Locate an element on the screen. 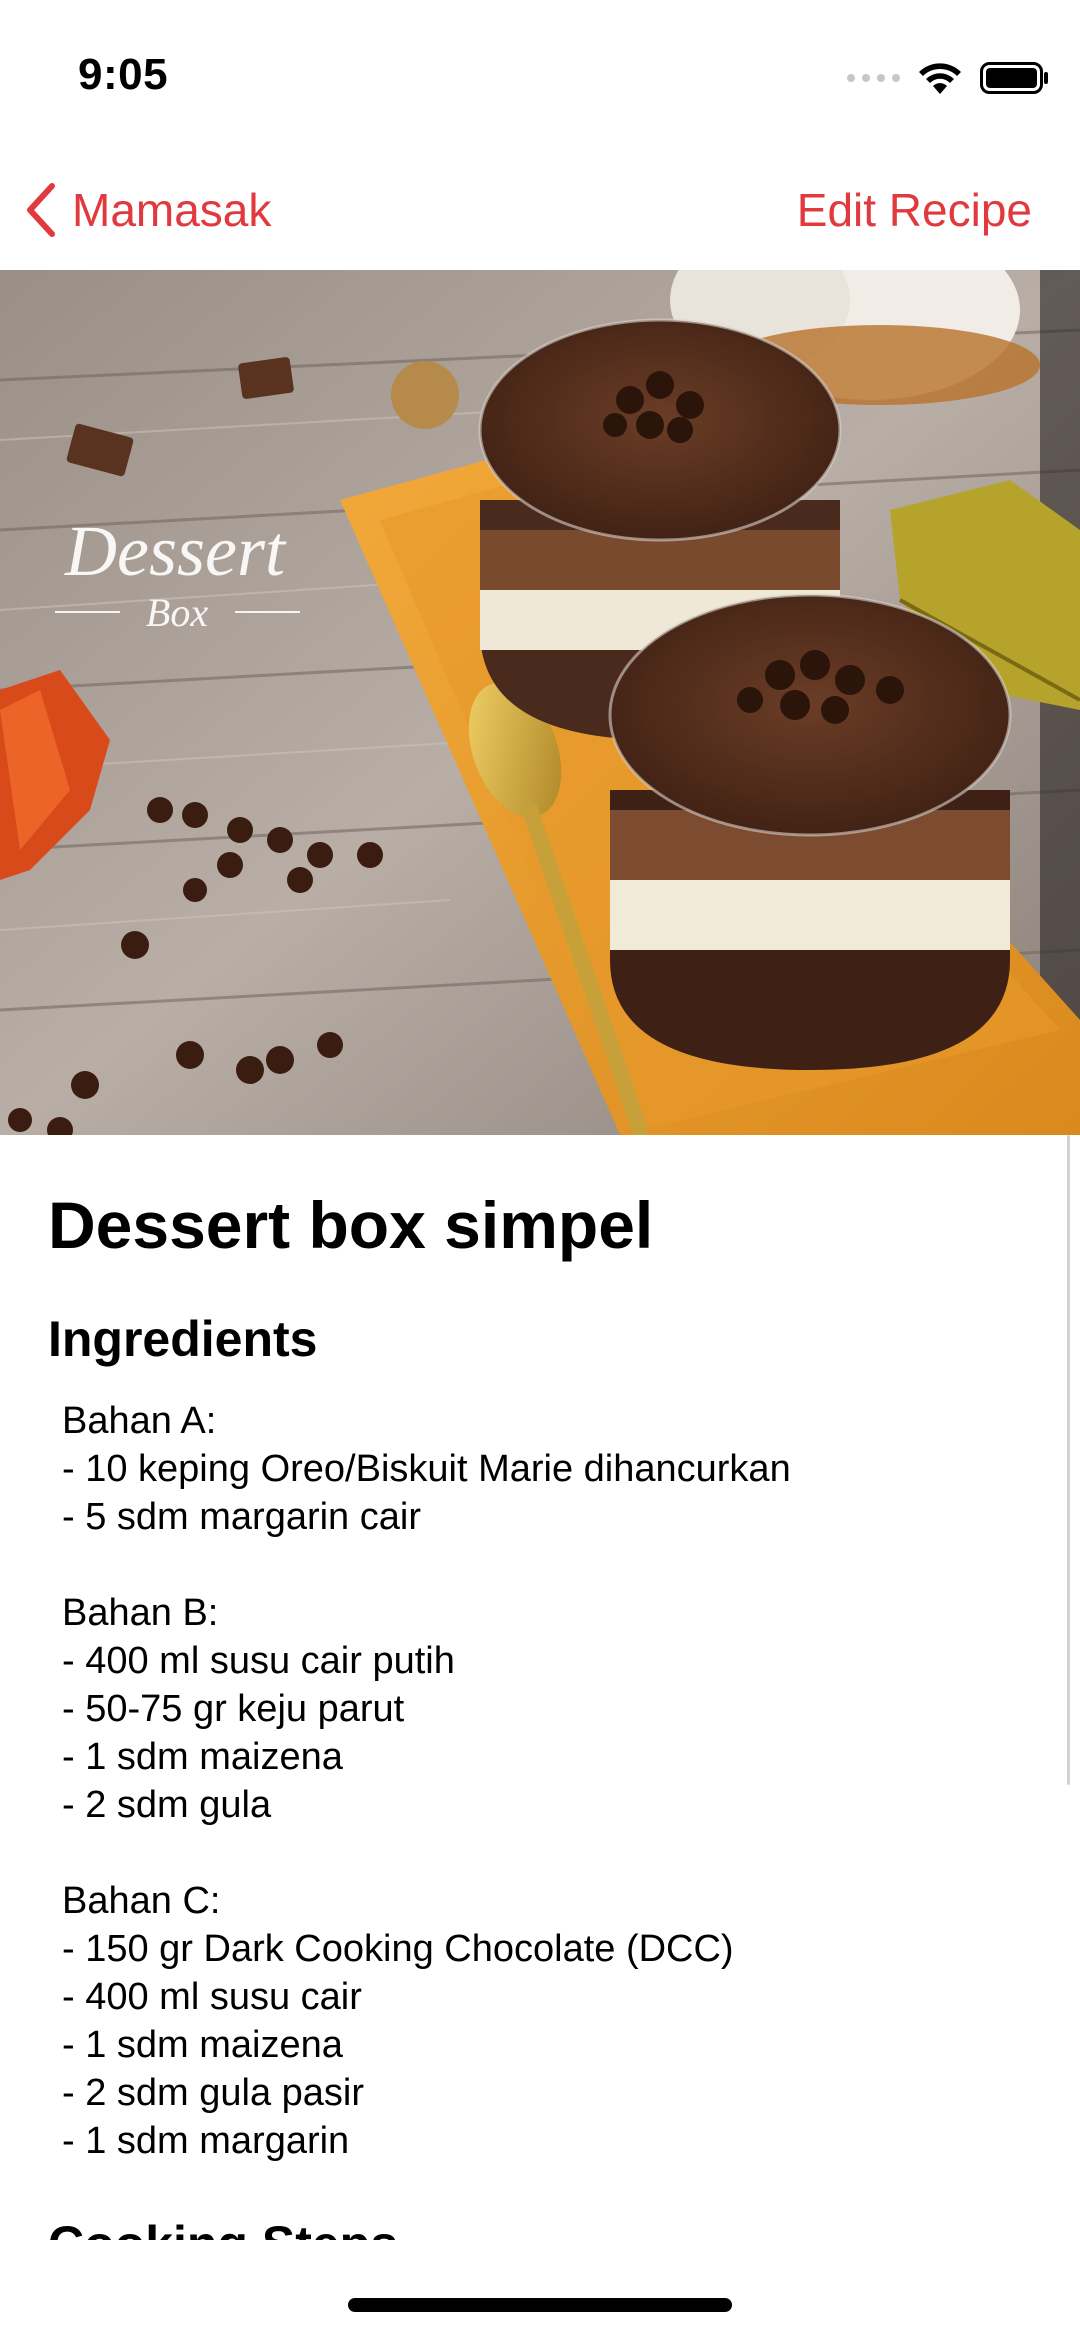  status-bar: 9:05 is located at coordinates (540, 75).